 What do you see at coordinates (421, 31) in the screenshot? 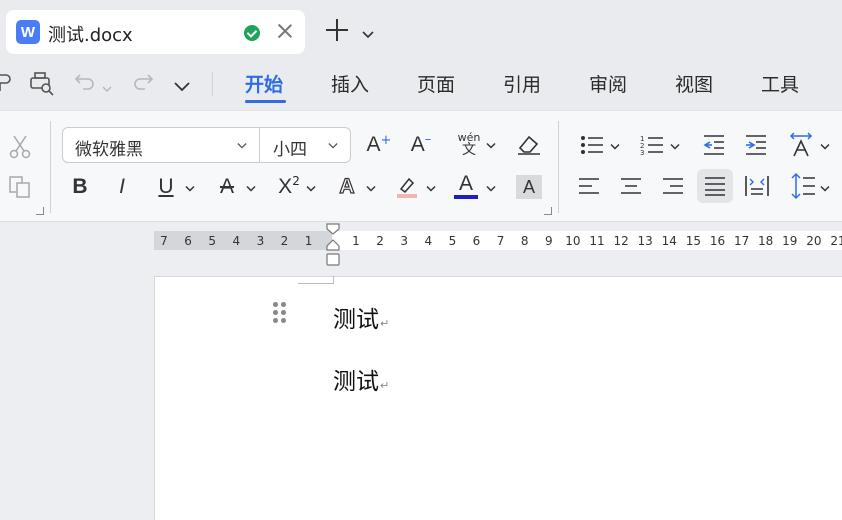
I see `tab-bar: W 测试.docx` at bounding box center [421, 31].